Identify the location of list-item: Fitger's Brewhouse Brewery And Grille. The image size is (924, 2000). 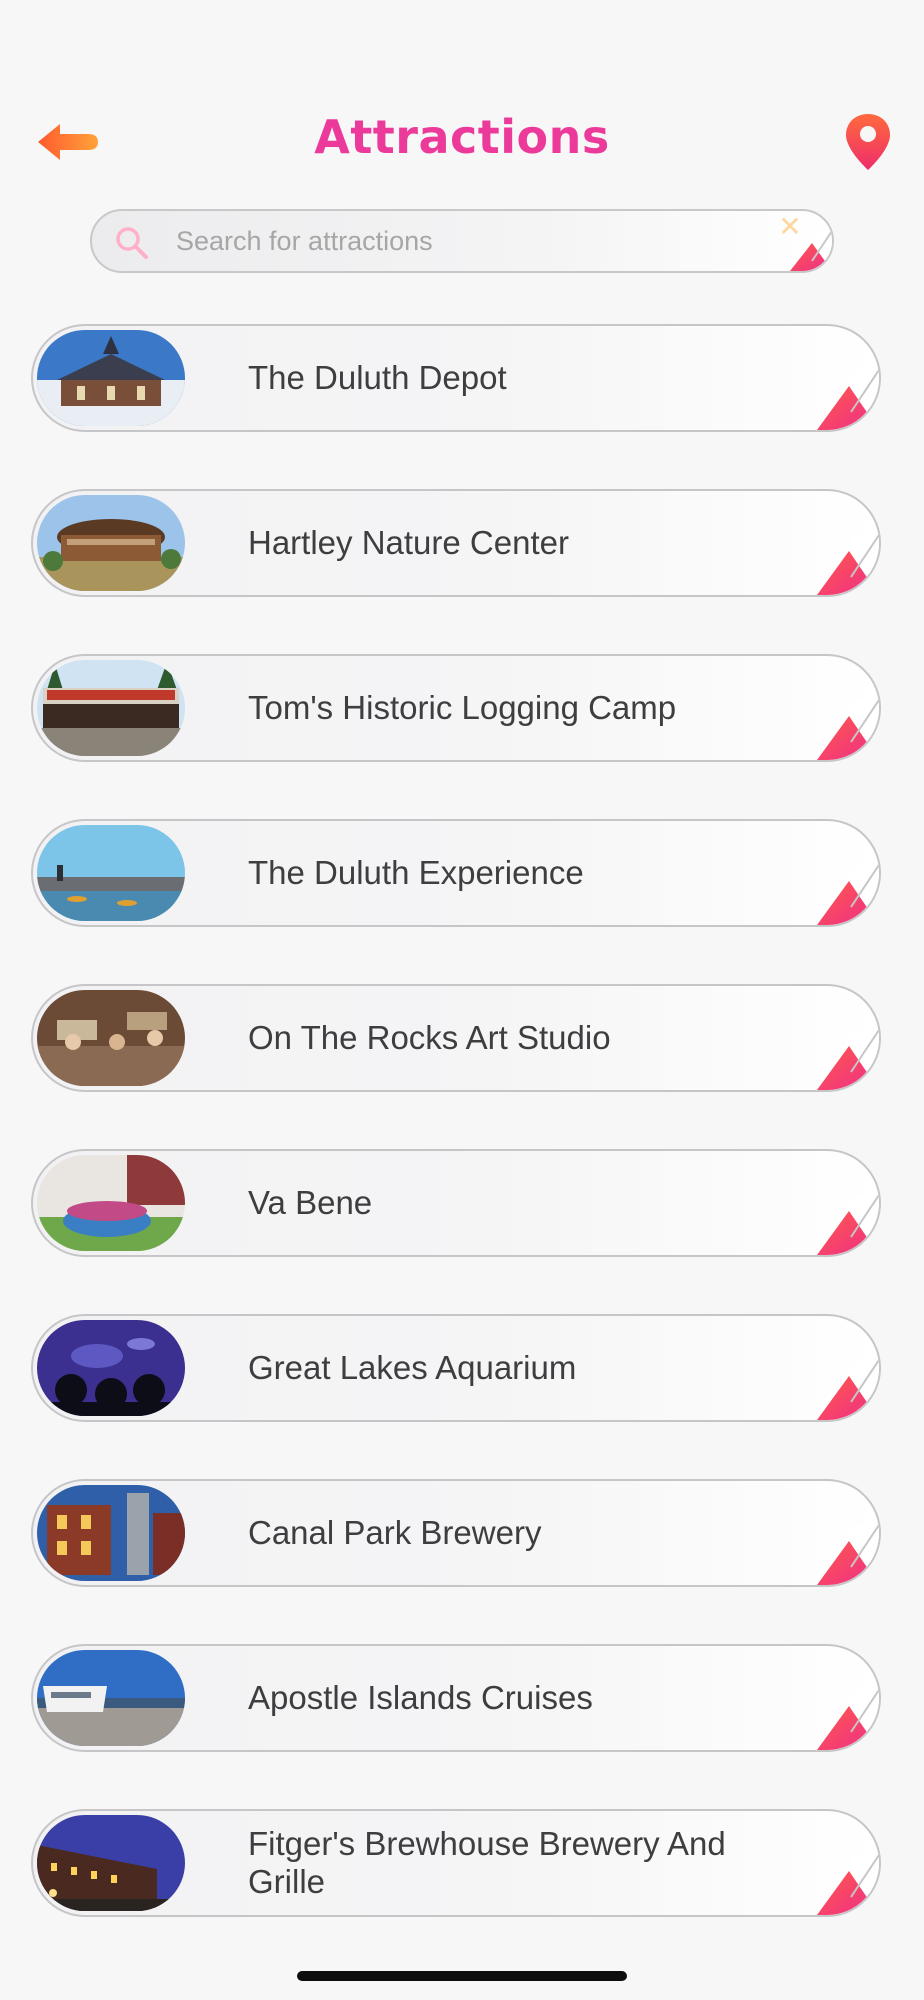
(456, 1863).